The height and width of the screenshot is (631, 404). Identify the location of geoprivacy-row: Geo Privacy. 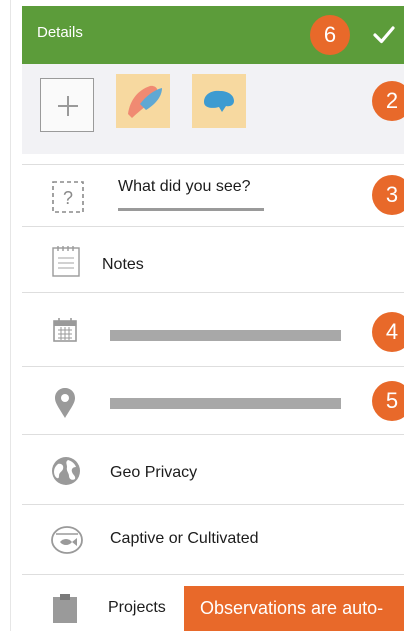
(213, 469).